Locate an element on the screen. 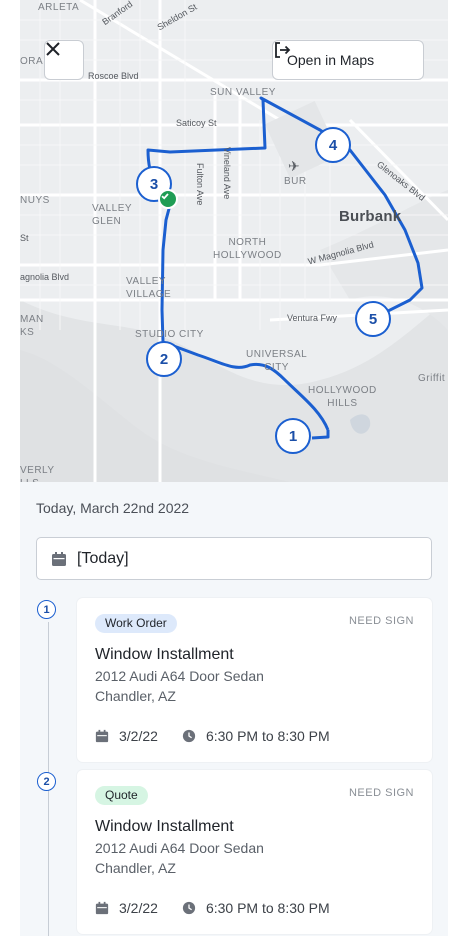 The image size is (468, 952). map-label-man: MAN KS is located at coordinates (32, 326).